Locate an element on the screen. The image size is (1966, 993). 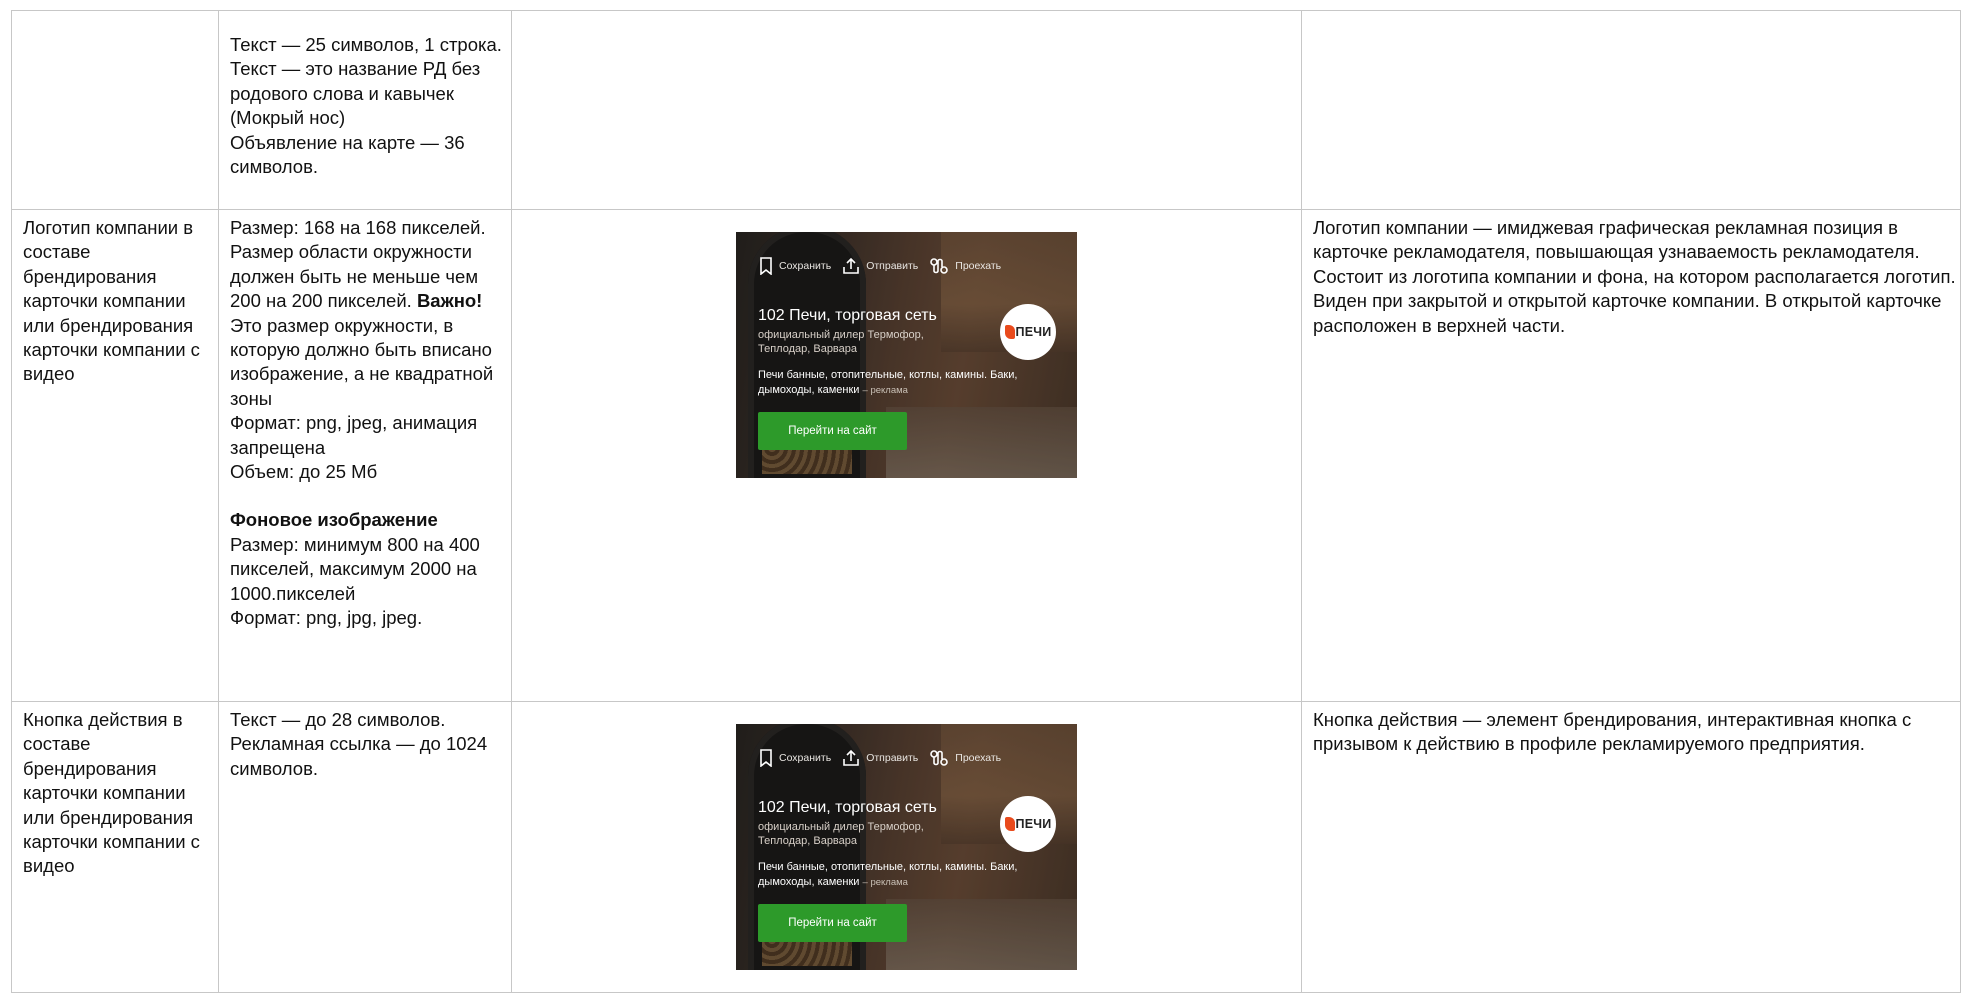
description-cell is located at coordinates (1631, 110).